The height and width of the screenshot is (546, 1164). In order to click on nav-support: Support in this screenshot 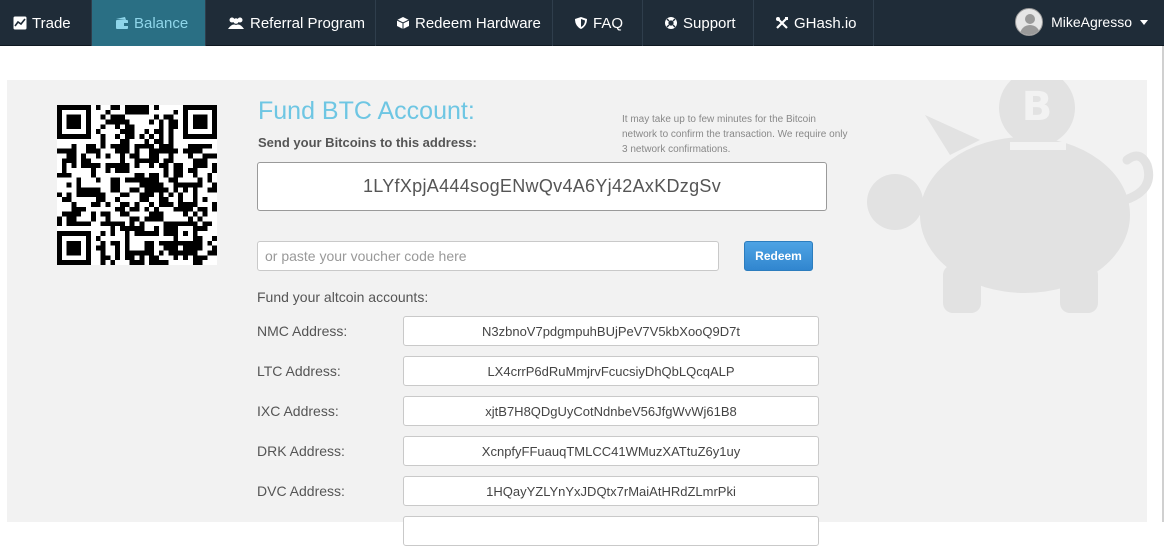, I will do `click(698, 23)`.